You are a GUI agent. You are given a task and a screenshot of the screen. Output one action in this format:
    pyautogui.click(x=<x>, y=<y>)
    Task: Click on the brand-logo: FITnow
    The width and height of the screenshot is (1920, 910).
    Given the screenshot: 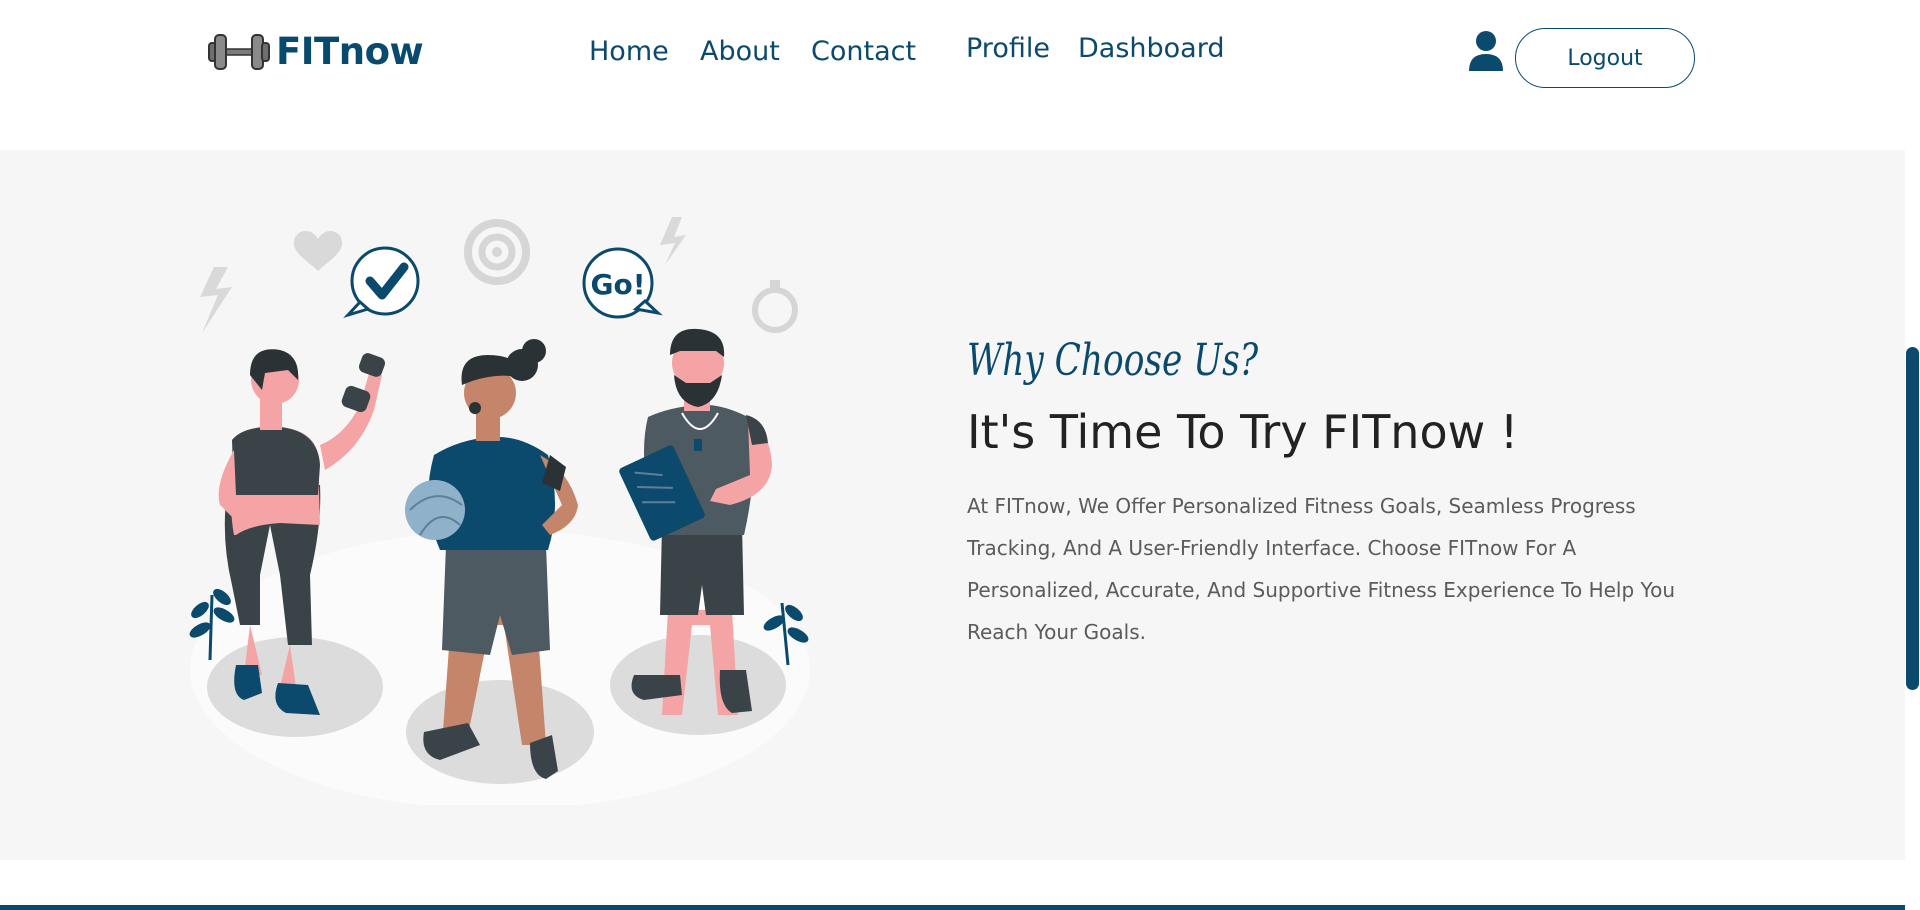 What is the action you would take?
    pyautogui.click(x=316, y=51)
    